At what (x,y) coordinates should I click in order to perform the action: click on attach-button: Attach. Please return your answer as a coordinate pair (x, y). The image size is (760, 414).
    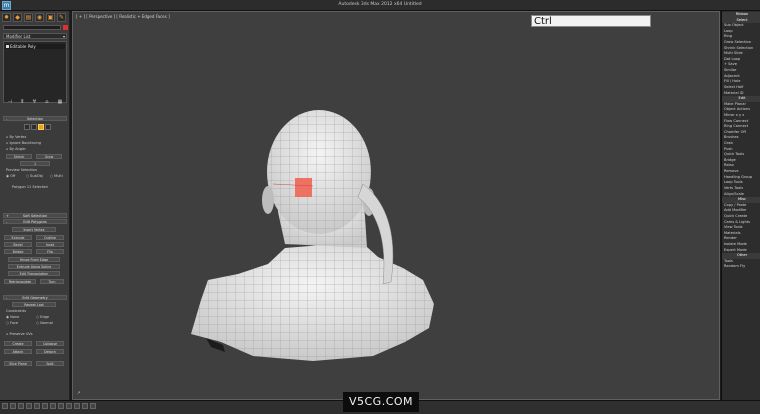
    Looking at the image, I should click on (18, 351).